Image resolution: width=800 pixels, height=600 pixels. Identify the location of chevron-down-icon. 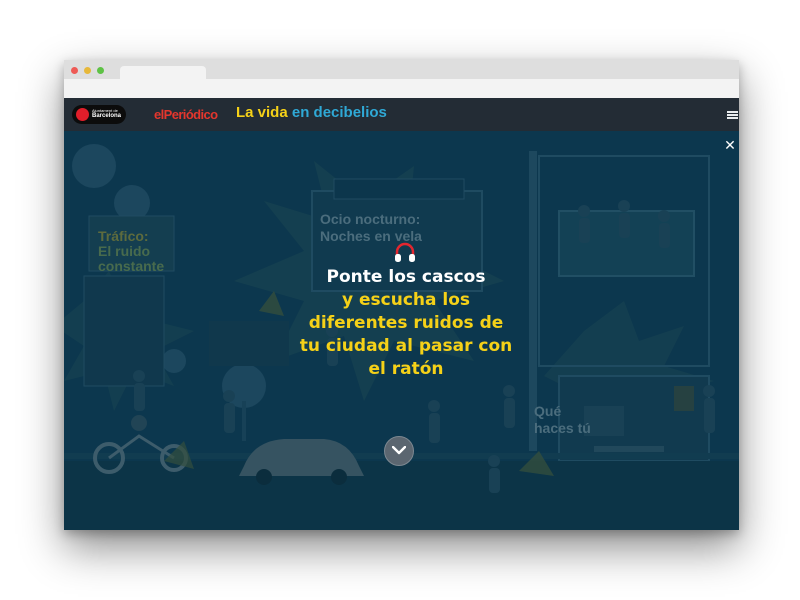
(399, 450).